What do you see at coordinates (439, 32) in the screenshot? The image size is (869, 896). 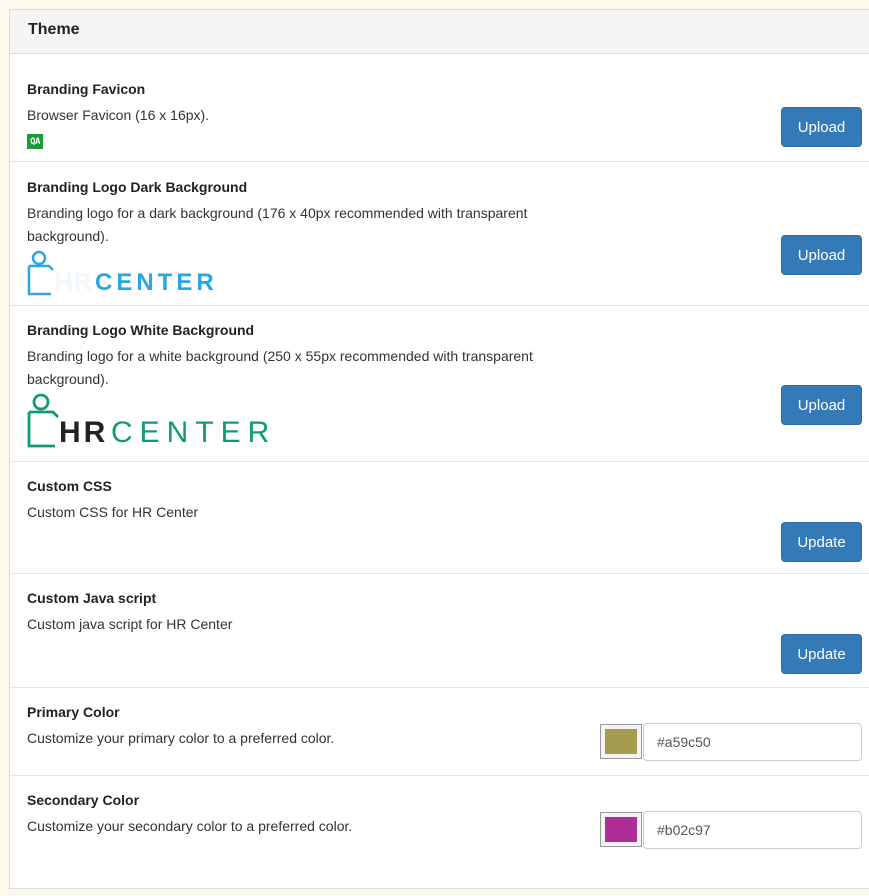 I see `panel-title: Theme` at bounding box center [439, 32].